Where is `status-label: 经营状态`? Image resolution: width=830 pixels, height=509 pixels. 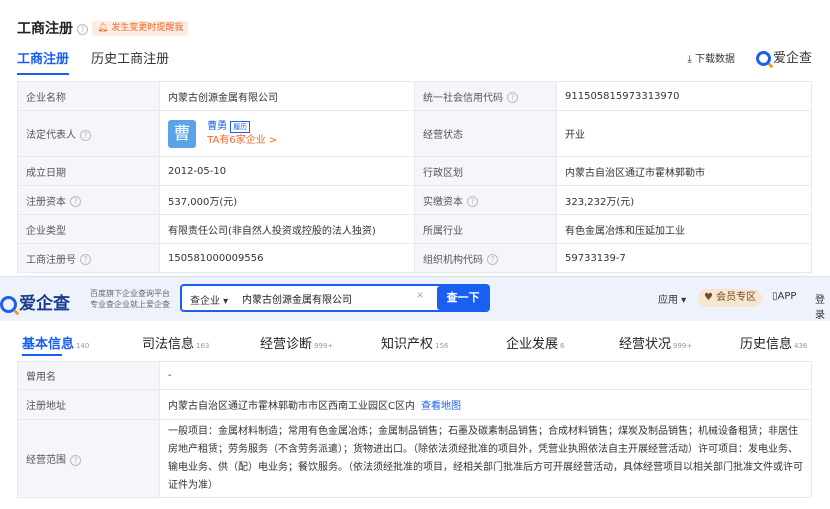
status-label: 经营状态 is located at coordinates (485, 133).